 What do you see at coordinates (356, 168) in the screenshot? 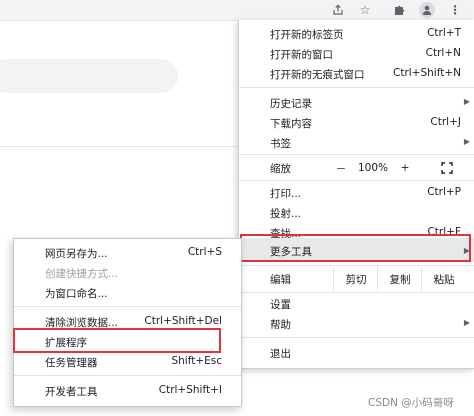
I see `menu-zoom-row: 缩放 － 100% +` at bounding box center [356, 168].